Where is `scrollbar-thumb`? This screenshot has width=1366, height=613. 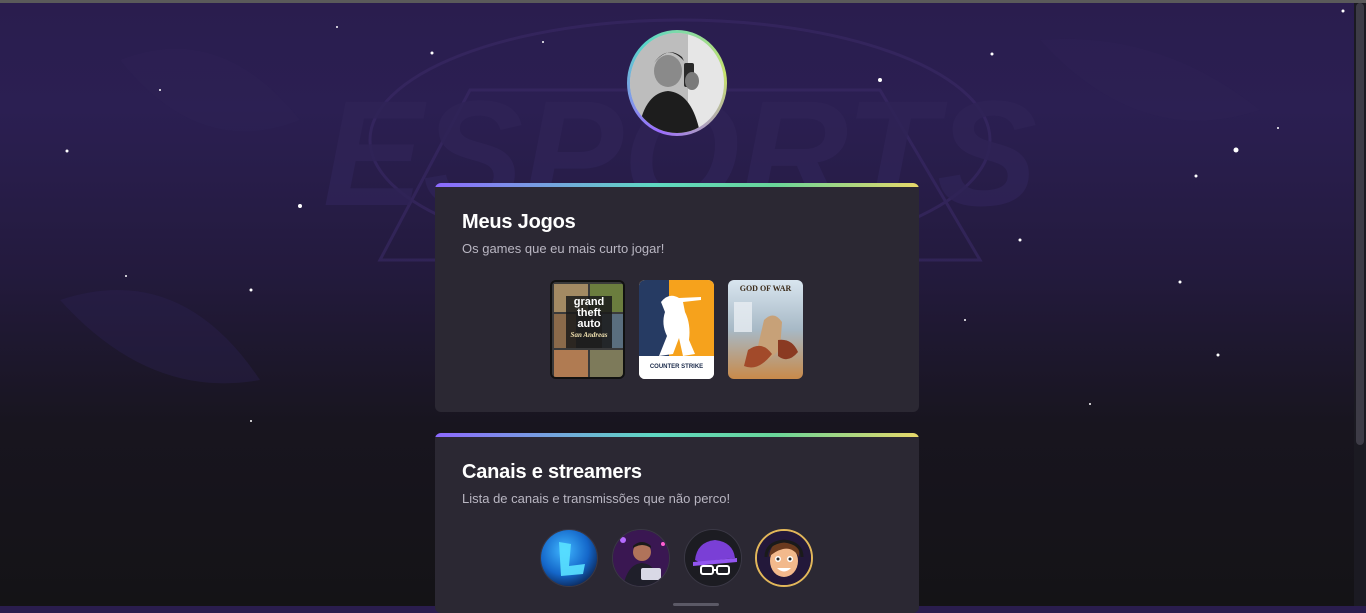 scrollbar-thumb is located at coordinates (1360, 224).